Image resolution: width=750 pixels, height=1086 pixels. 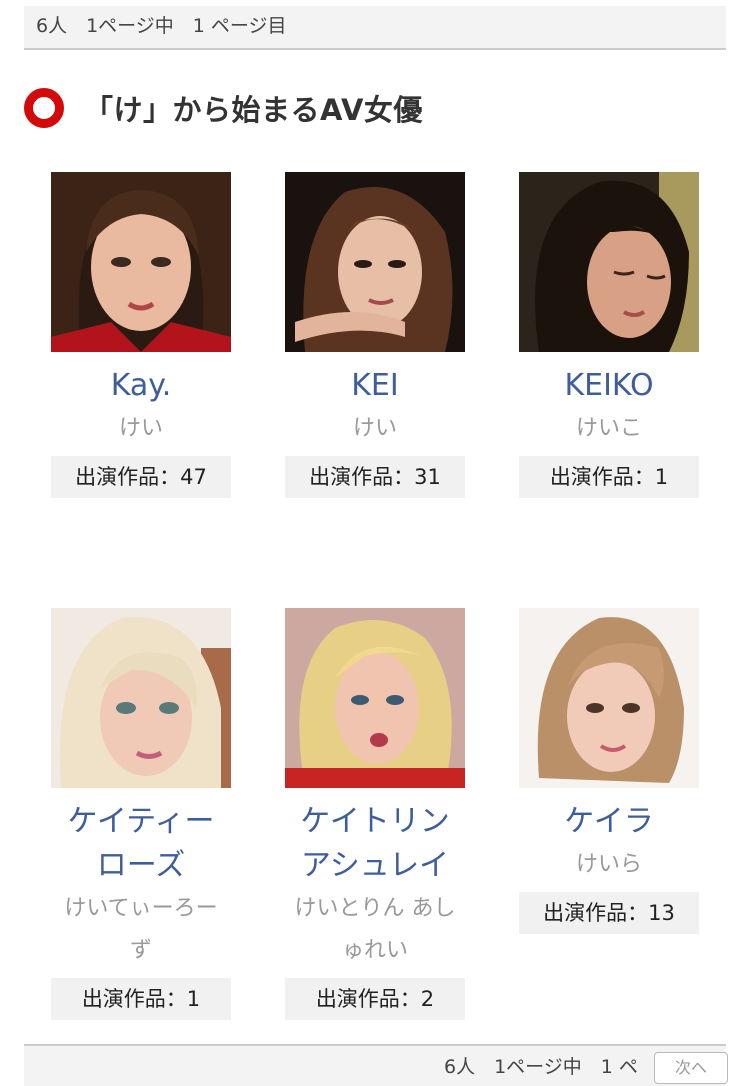 I want to click on actress-name: ケイトリン アシュレイ, so click(x=375, y=844).